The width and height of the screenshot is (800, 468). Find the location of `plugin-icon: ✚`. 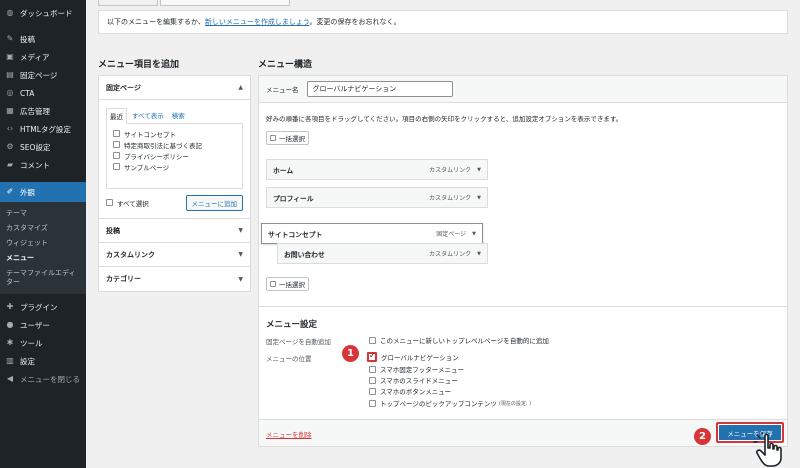

plugin-icon: ✚ is located at coordinates (10, 306).